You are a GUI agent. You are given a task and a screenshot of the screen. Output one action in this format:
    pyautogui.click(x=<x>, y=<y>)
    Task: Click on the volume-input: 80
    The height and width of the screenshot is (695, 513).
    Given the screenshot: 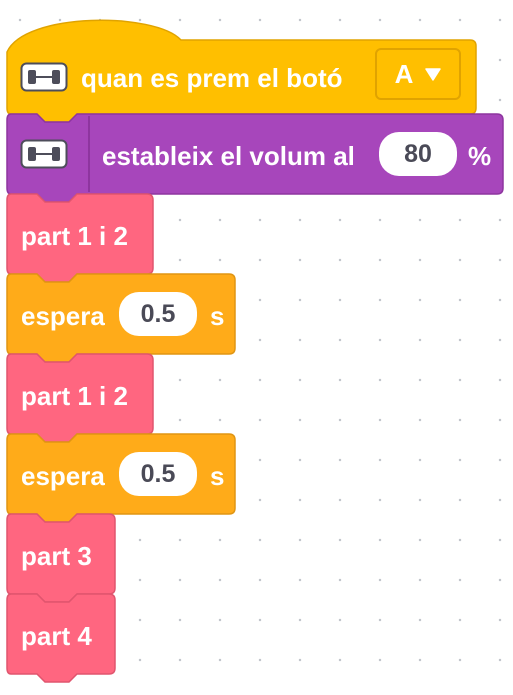 What is the action you would take?
    pyautogui.click(x=418, y=154)
    